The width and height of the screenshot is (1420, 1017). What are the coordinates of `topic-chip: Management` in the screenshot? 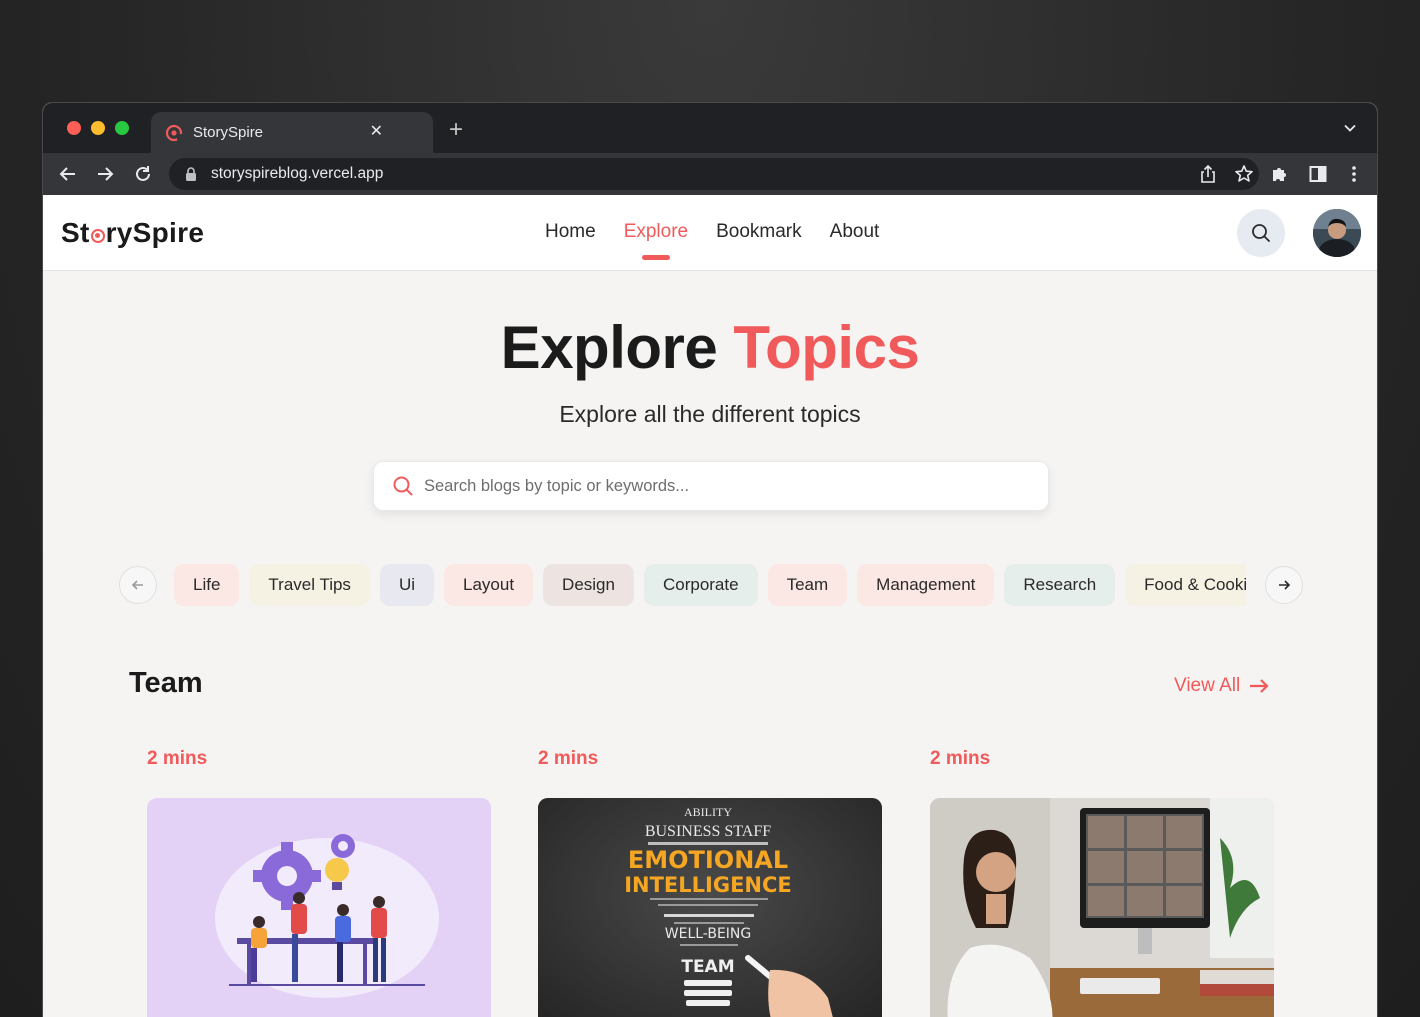 It's located at (926, 585).